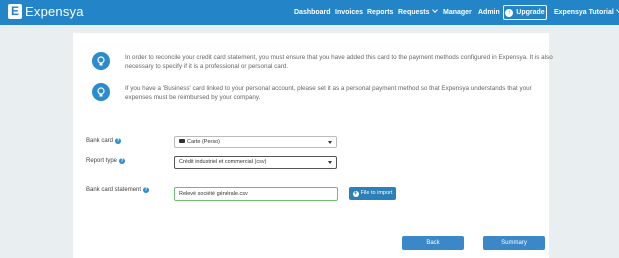 The height and width of the screenshot is (258, 619). I want to click on account-label: Expensya Tutorial, so click(584, 12).